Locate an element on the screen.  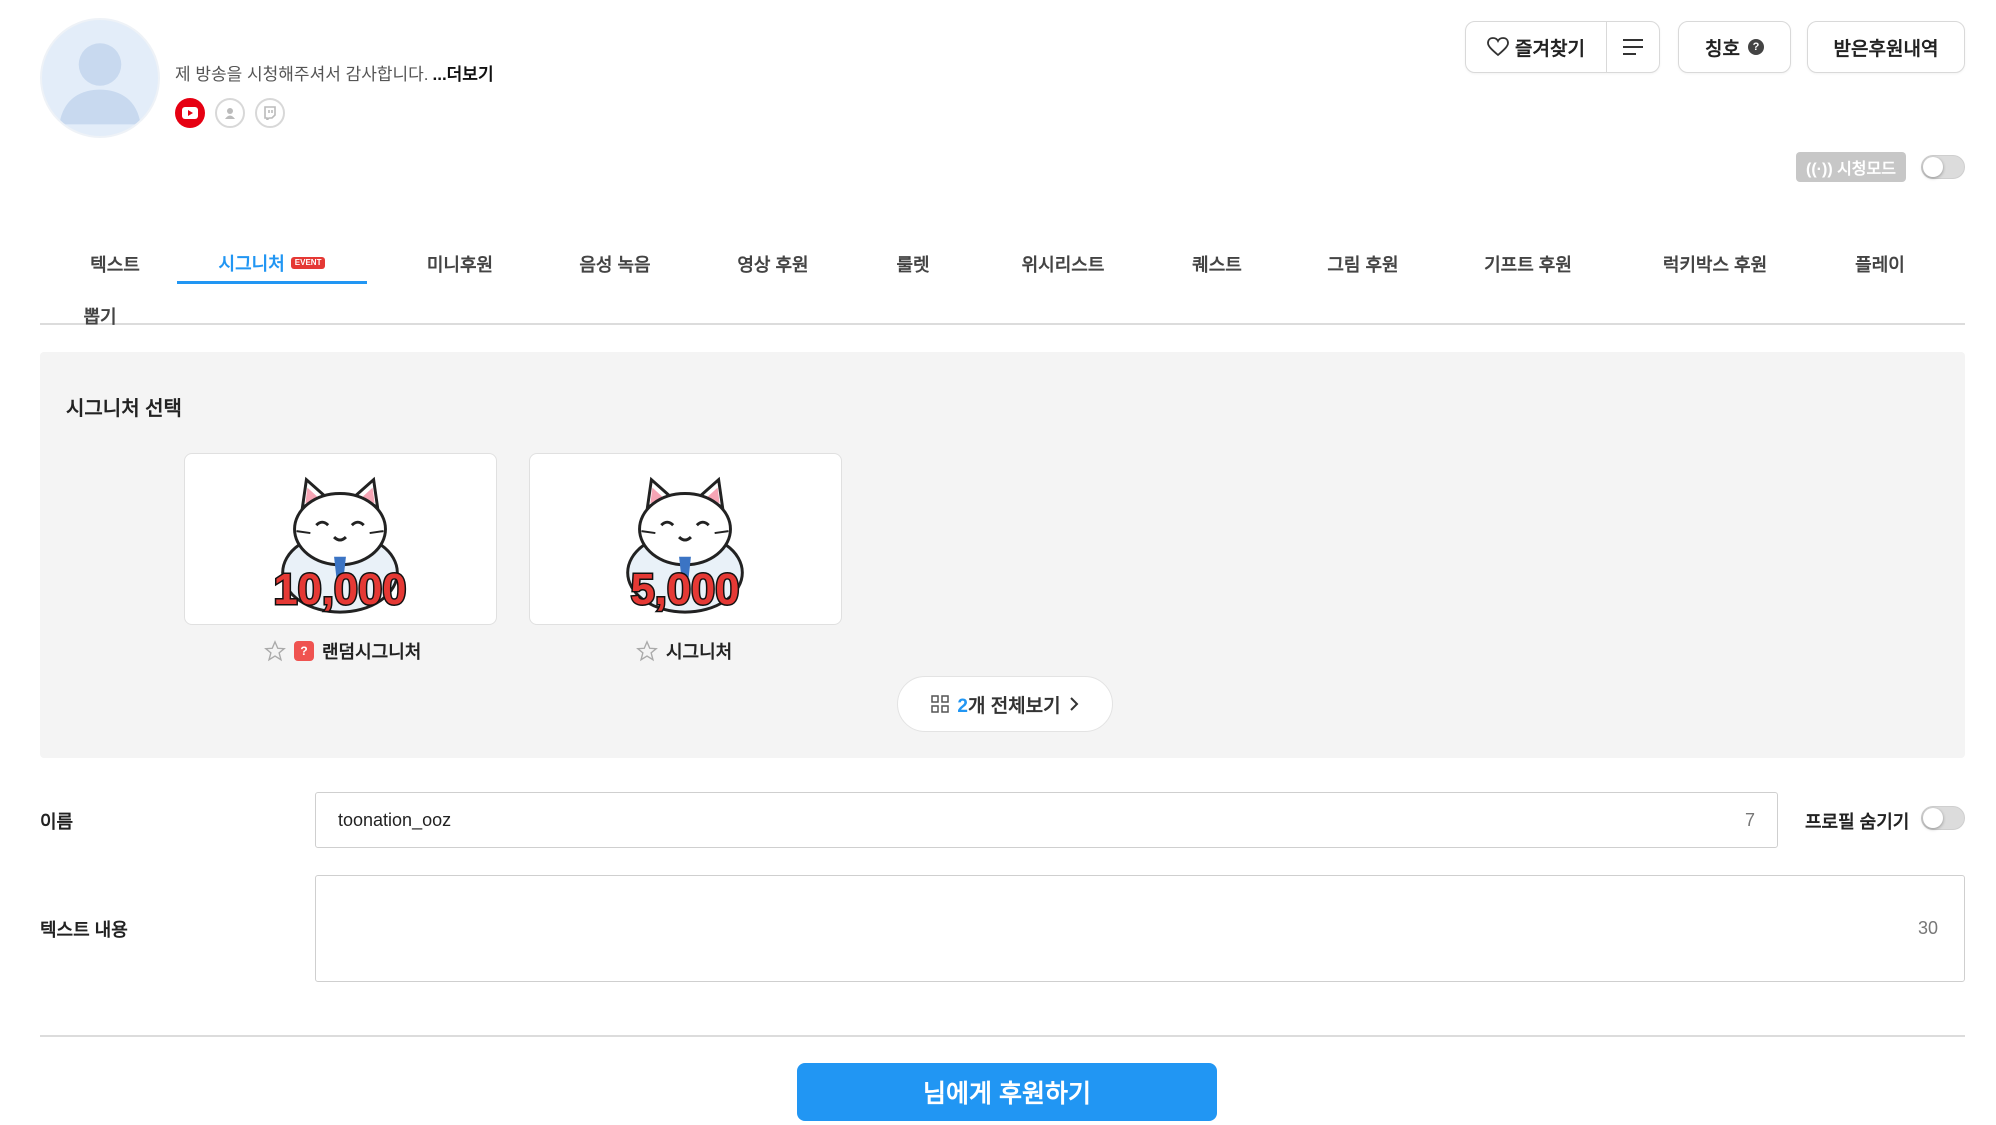
greeting-text: 제 방송을 시청해주셔서 감사합니다. ...더보기 is located at coordinates (334, 72).